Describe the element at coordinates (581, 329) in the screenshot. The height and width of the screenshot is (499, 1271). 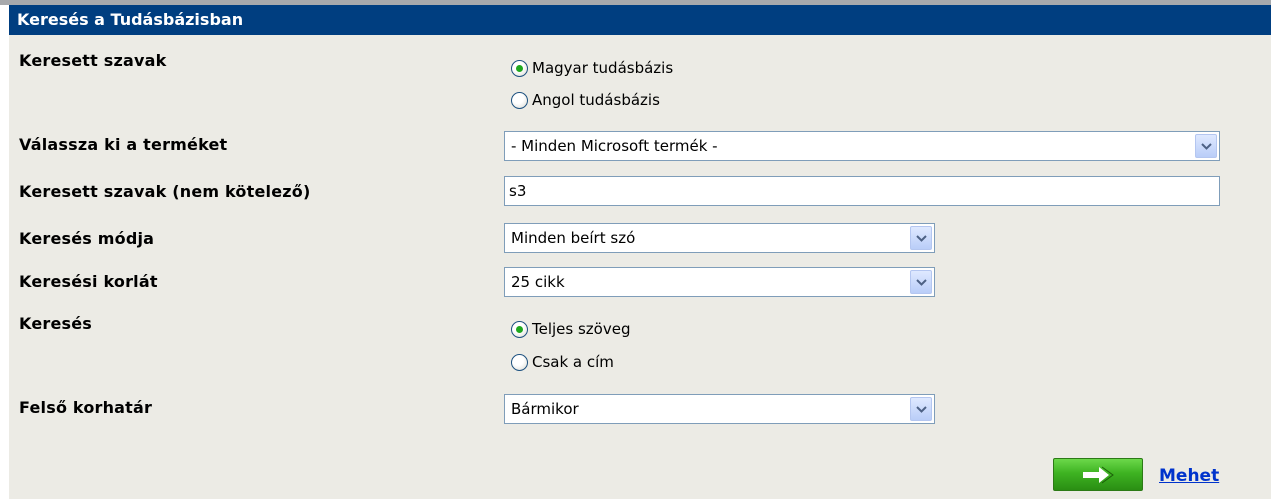
I see `radio-label: Teljes szöveg` at that location.